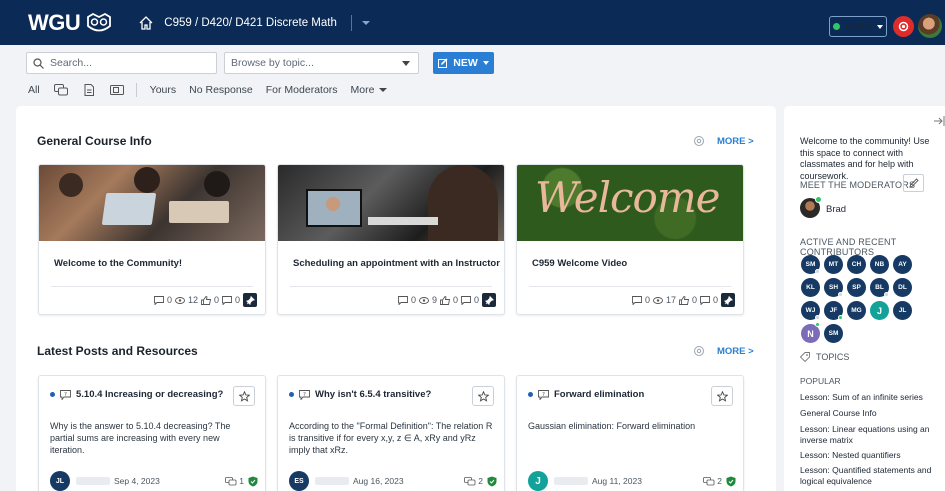 This screenshot has width=945, height=491. Describe the element at coordinates (833, 333) in the screenshot. I see `contributor-avatar: SM` at that location.